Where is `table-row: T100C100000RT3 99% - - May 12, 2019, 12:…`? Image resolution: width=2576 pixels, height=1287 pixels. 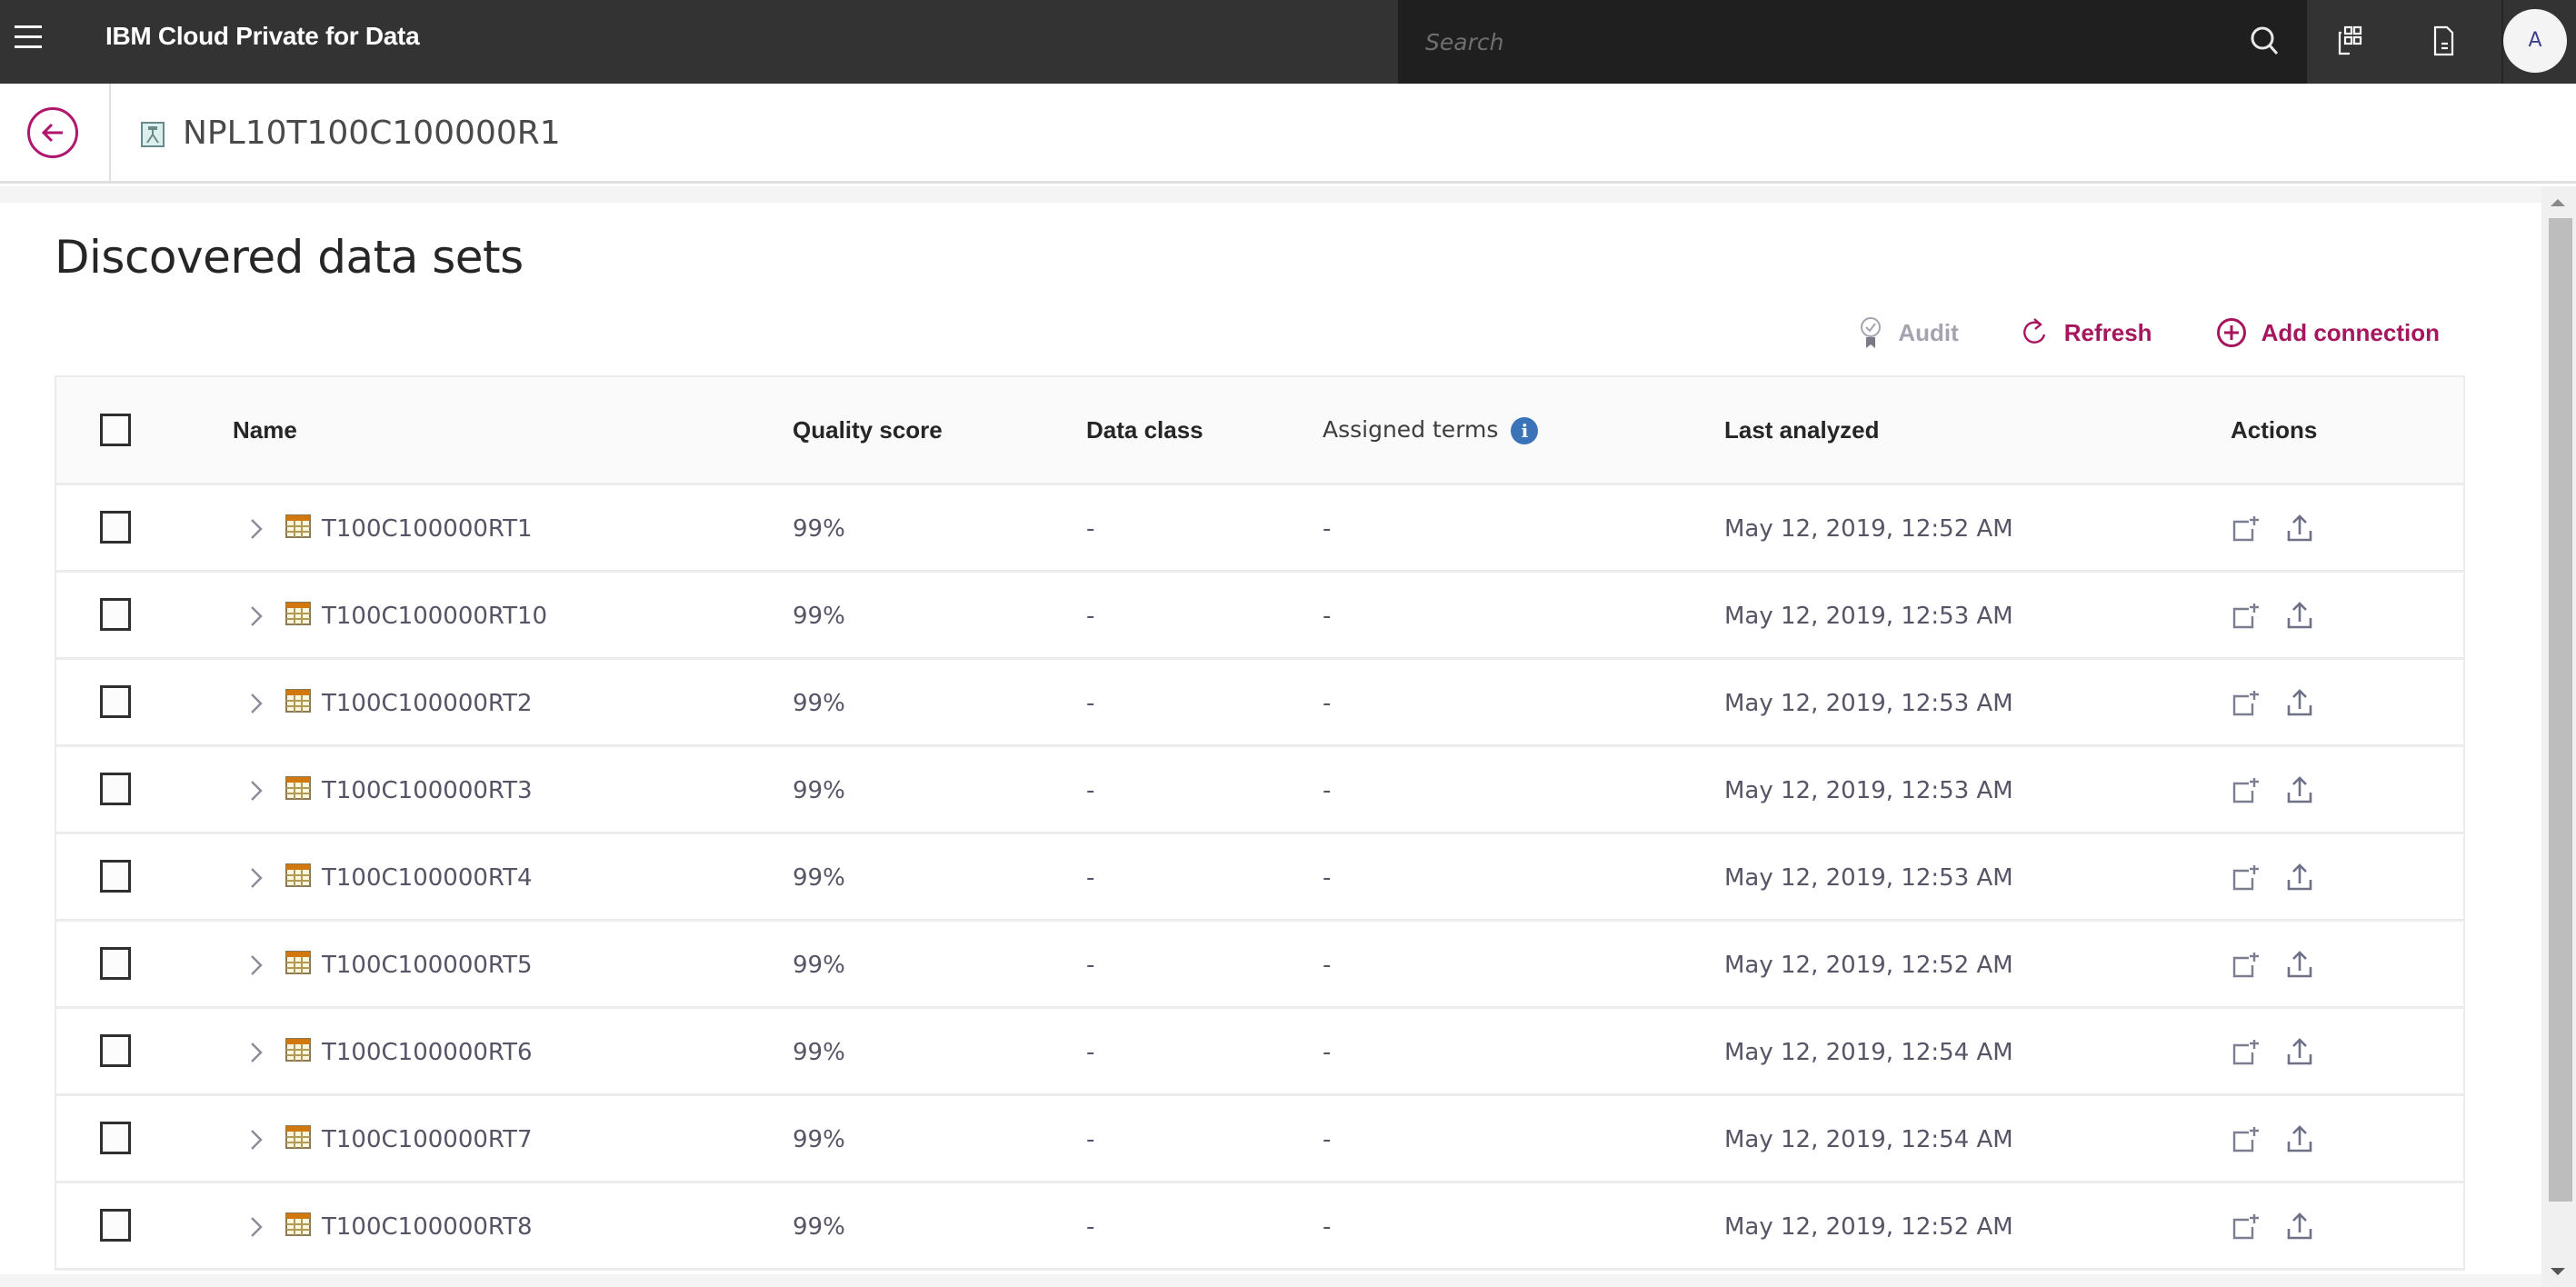
table-row: T100C100000RT3 99% - - May 12, 2019, 12:… is located at coordinates (1259, 791).